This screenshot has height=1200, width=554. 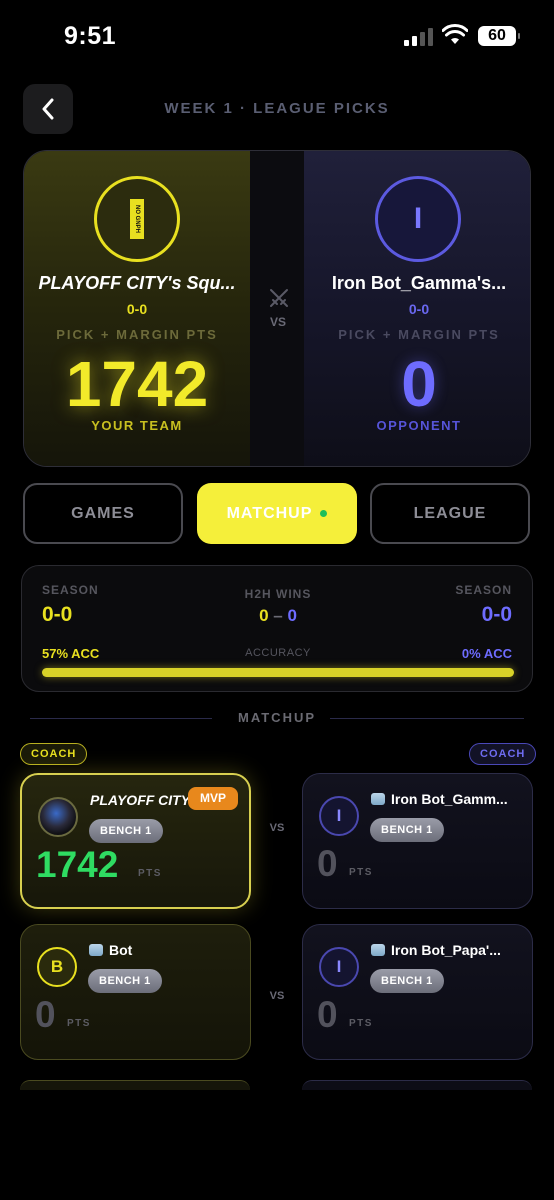 I want to click on right-season-label: SEASON, so click(x=483, y=590).